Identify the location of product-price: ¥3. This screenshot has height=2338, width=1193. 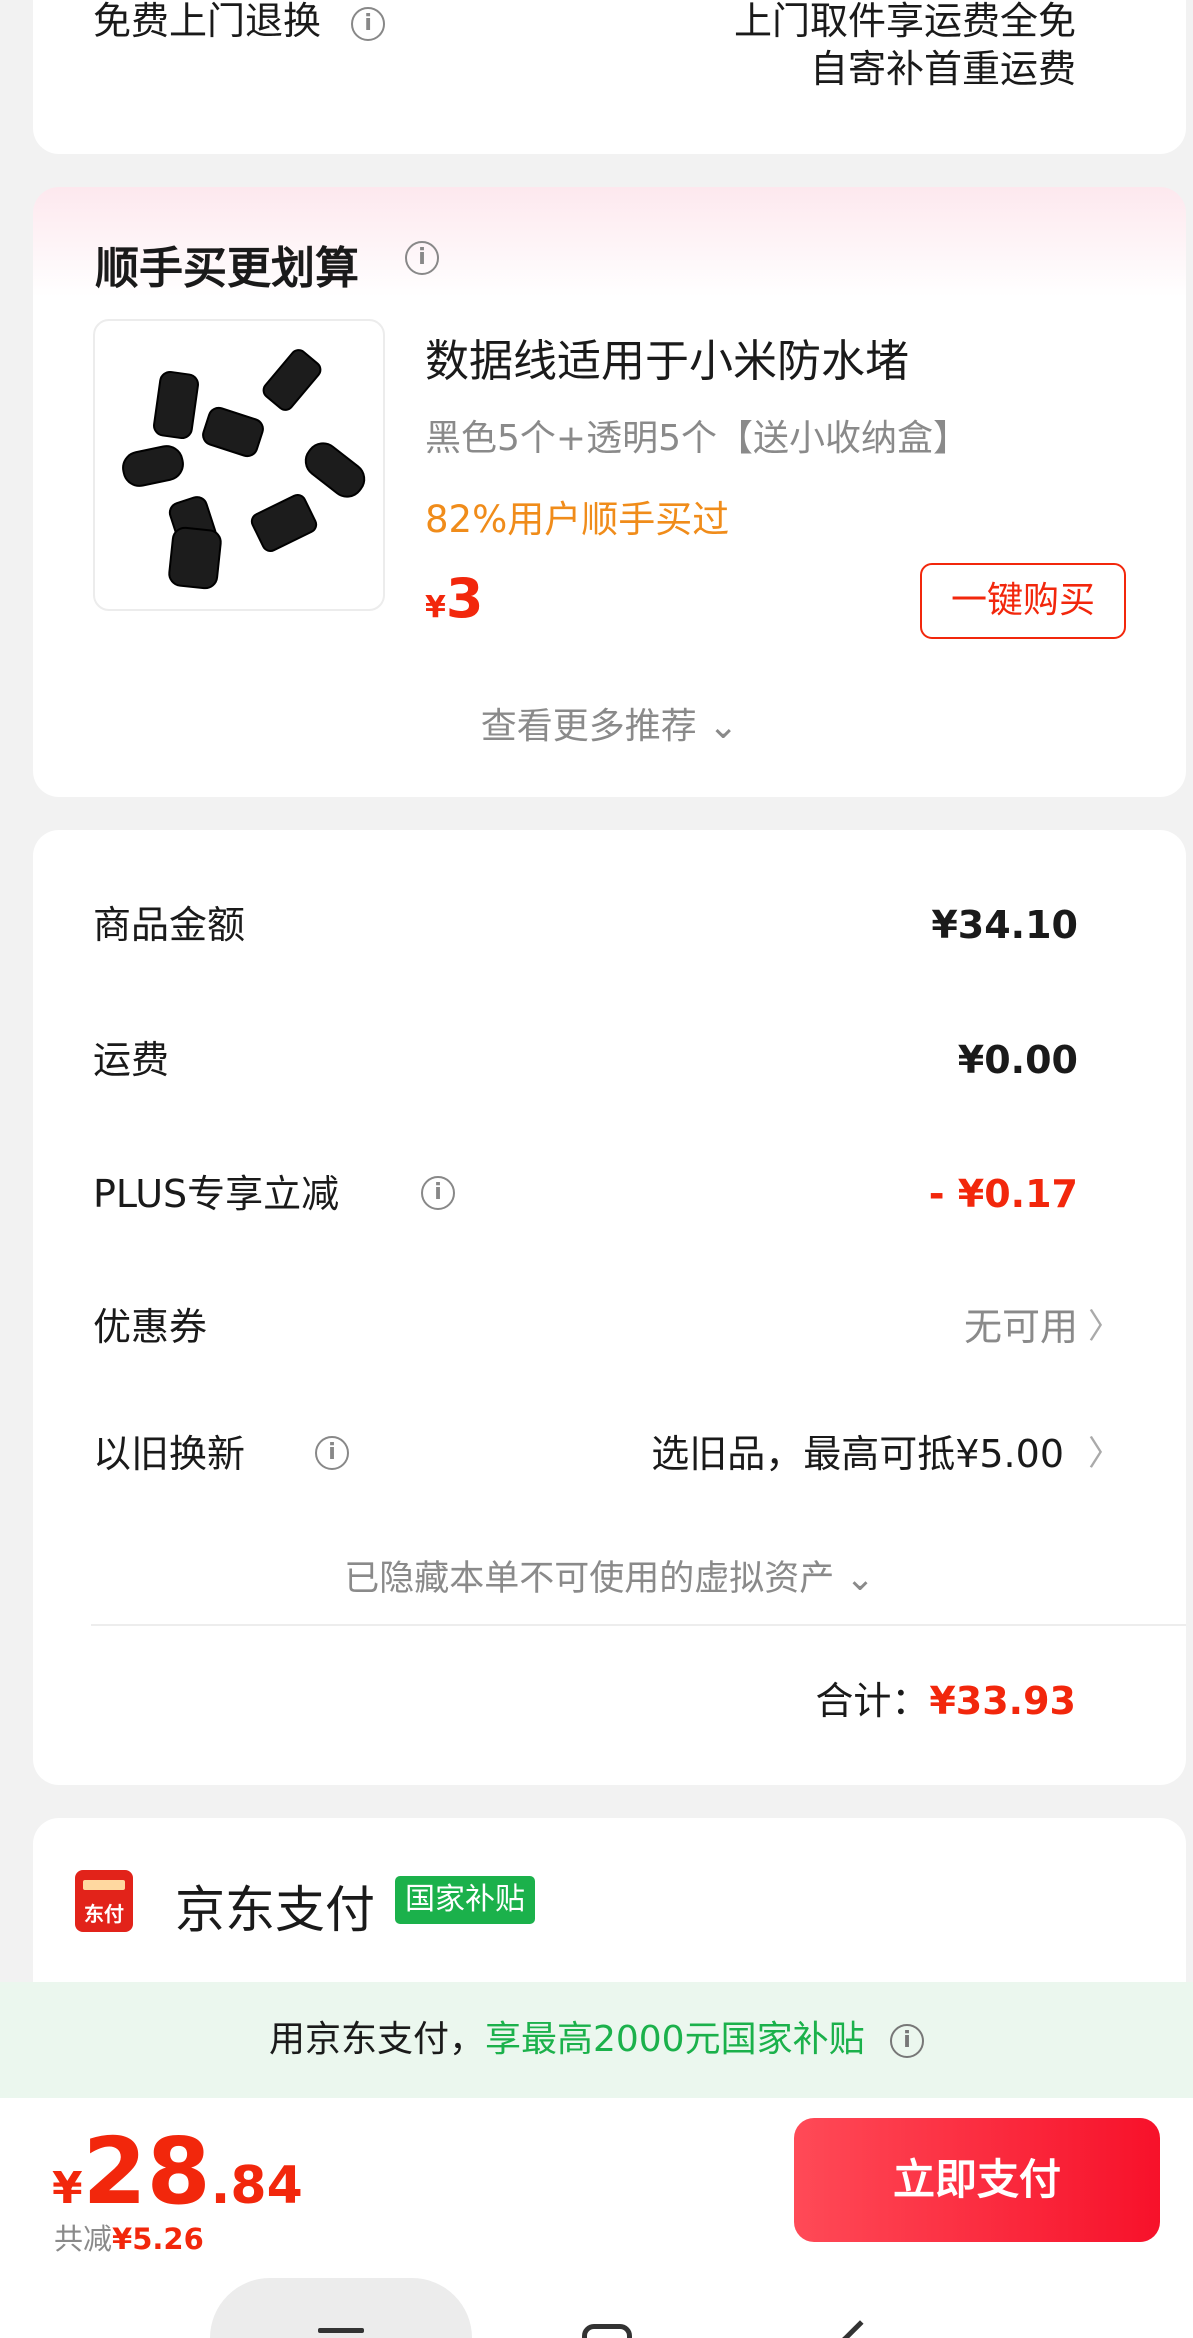
(454, 598).